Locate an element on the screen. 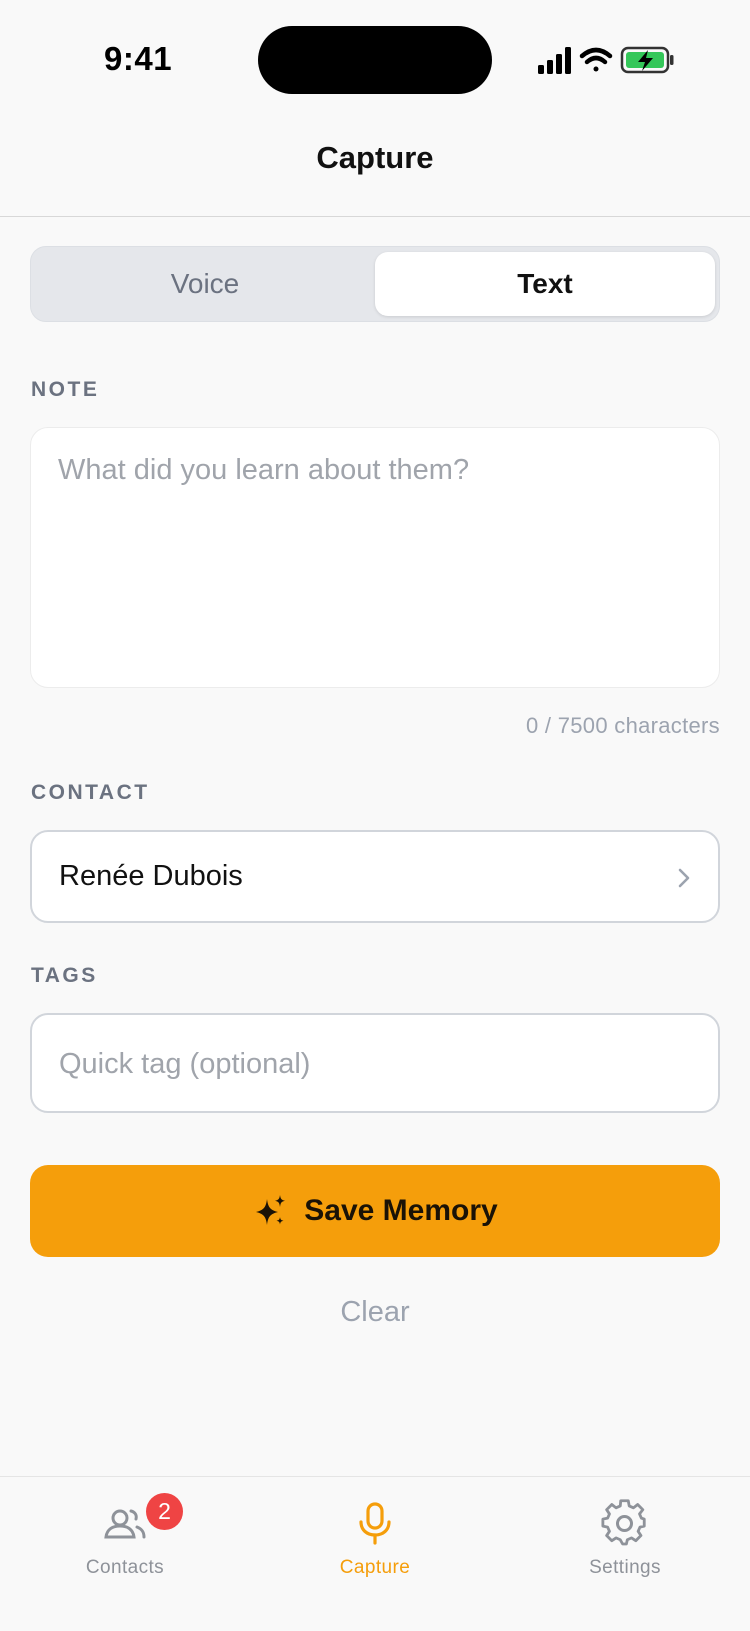 This screenshot has width=750, height=1631. chevron-right-icon is located at coordinates (684, 878).